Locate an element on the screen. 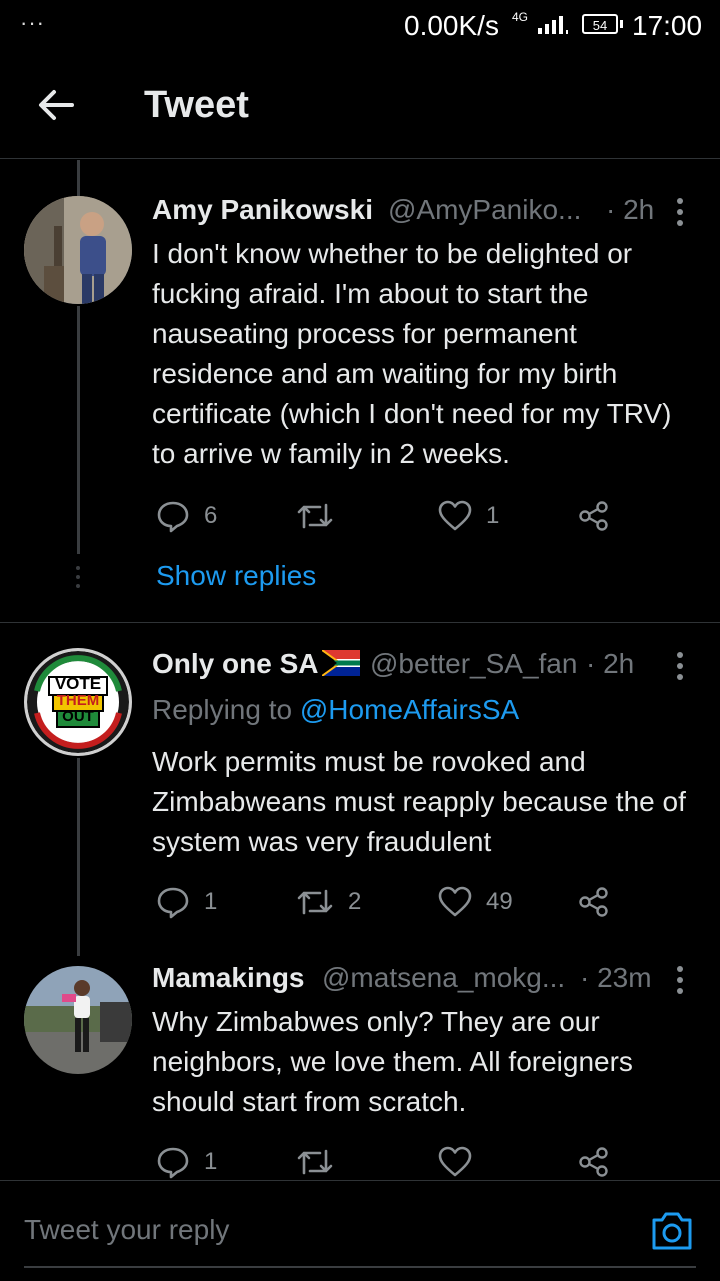 This screenshot has width=720, height=1281. like-action: 49 is located at coordinates (475, 902).